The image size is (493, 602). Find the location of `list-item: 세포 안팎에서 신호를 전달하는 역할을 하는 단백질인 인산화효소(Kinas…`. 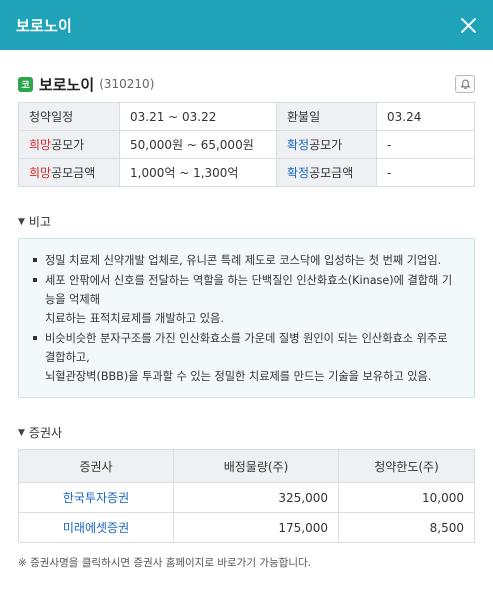

list-item: 세포 안팎에서 신호를 전달하는 역할을 하는 단백질인 인산화효소(Kinas… is located at coordinates (246, 299).